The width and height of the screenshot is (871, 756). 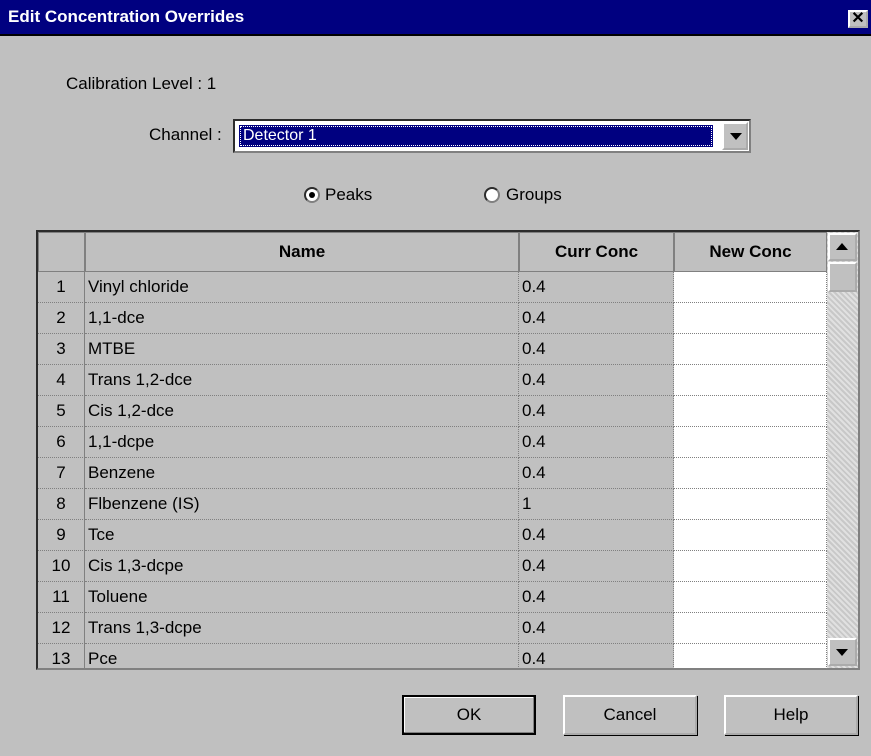 I want to click on table-row: 11 Toluene 0.4, so click(x=432, y=597).